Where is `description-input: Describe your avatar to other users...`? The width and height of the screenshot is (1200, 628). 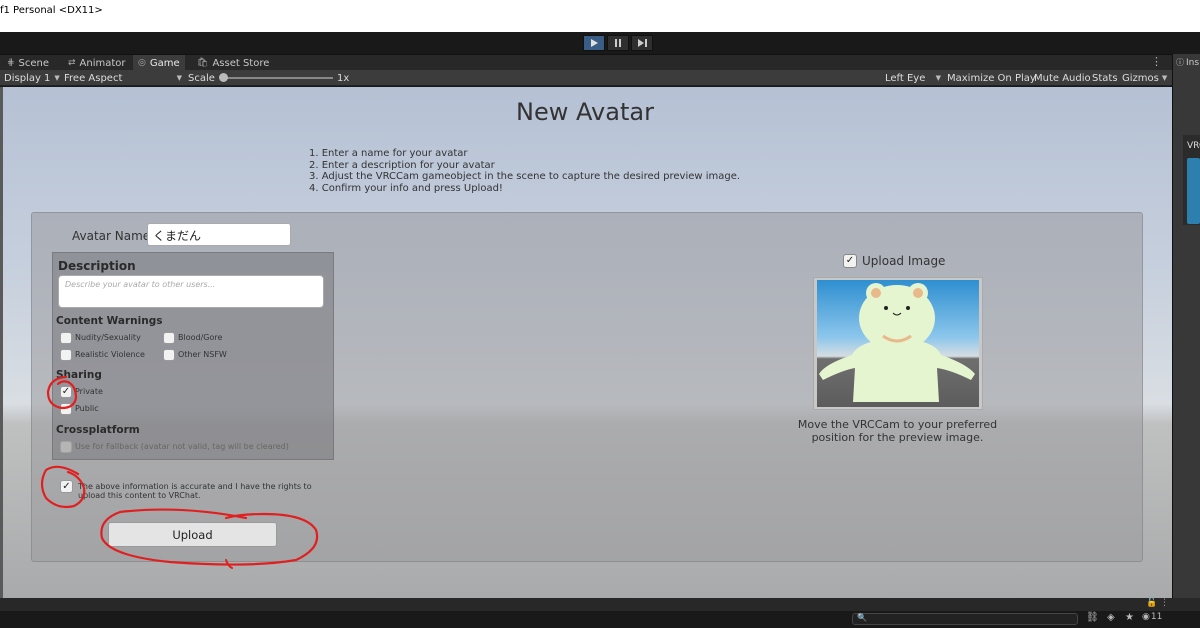 description-input: Describe your avatar to other users... is located at coordinates (191, 291).